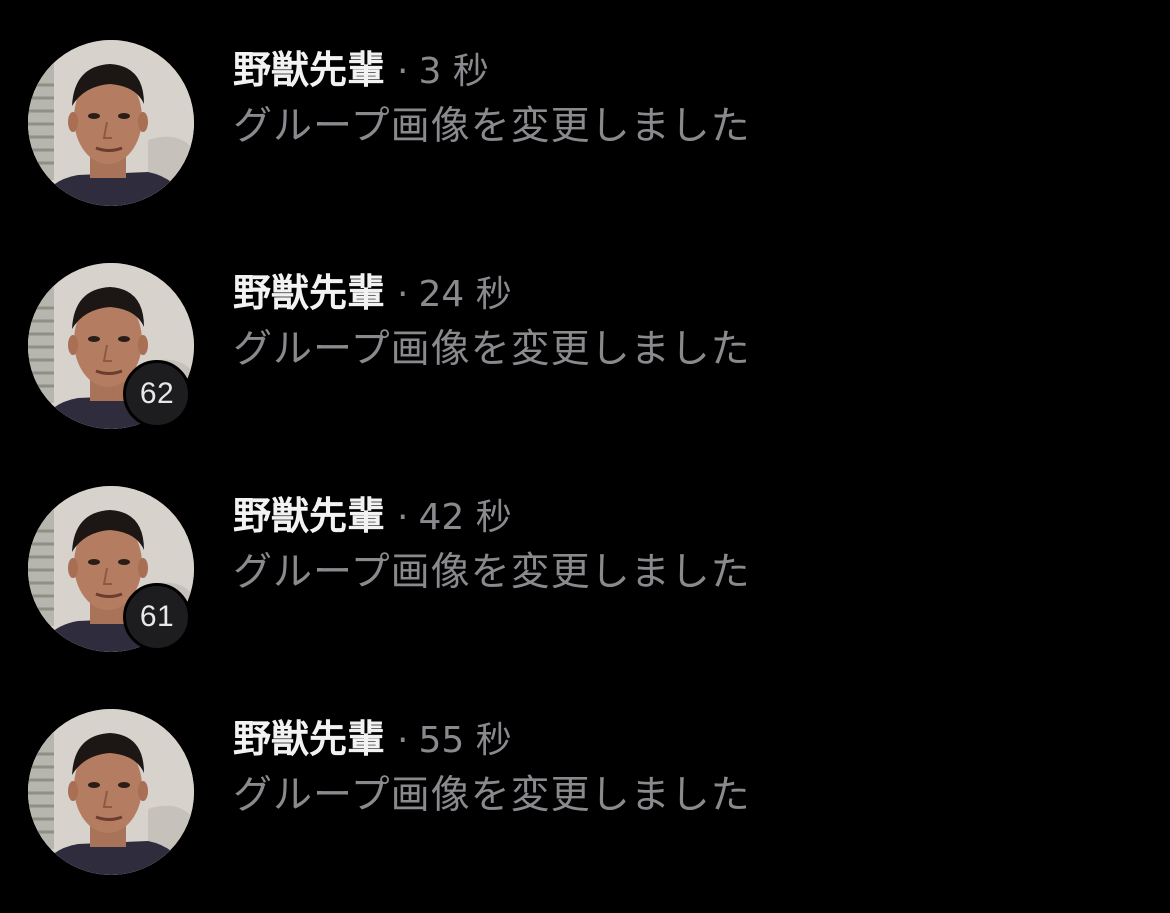  I want to click on timestamp: 24 秒, so click(465, 294).